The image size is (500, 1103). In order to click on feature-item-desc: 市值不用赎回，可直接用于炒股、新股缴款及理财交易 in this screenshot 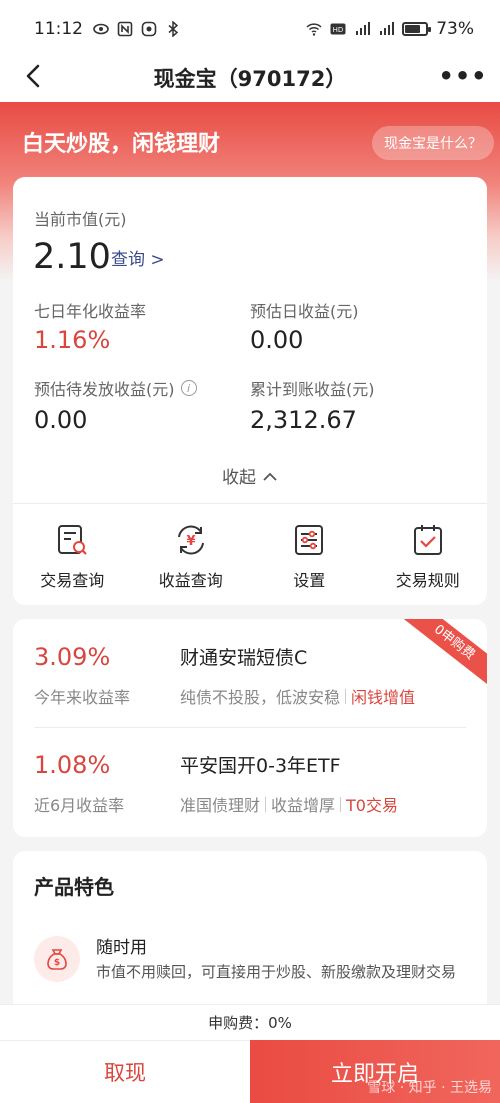, I will do `click(276, 972)`.